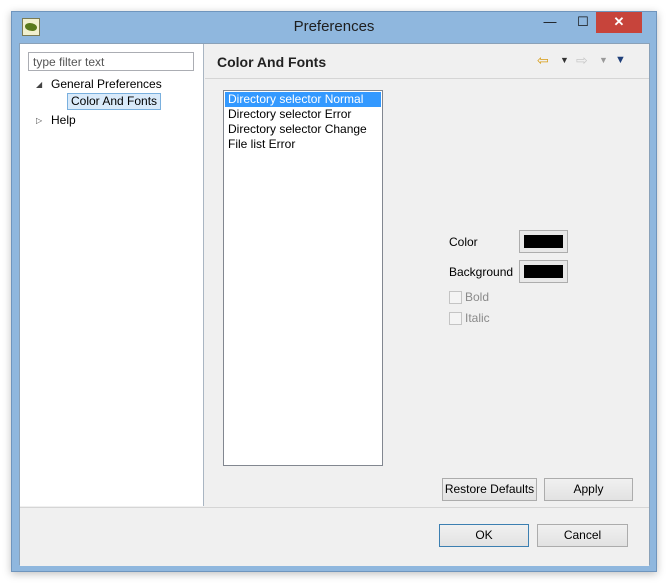  Describe the element at coordinates (463, 242) in the screenshot. I see `color-label: Color` at that location.